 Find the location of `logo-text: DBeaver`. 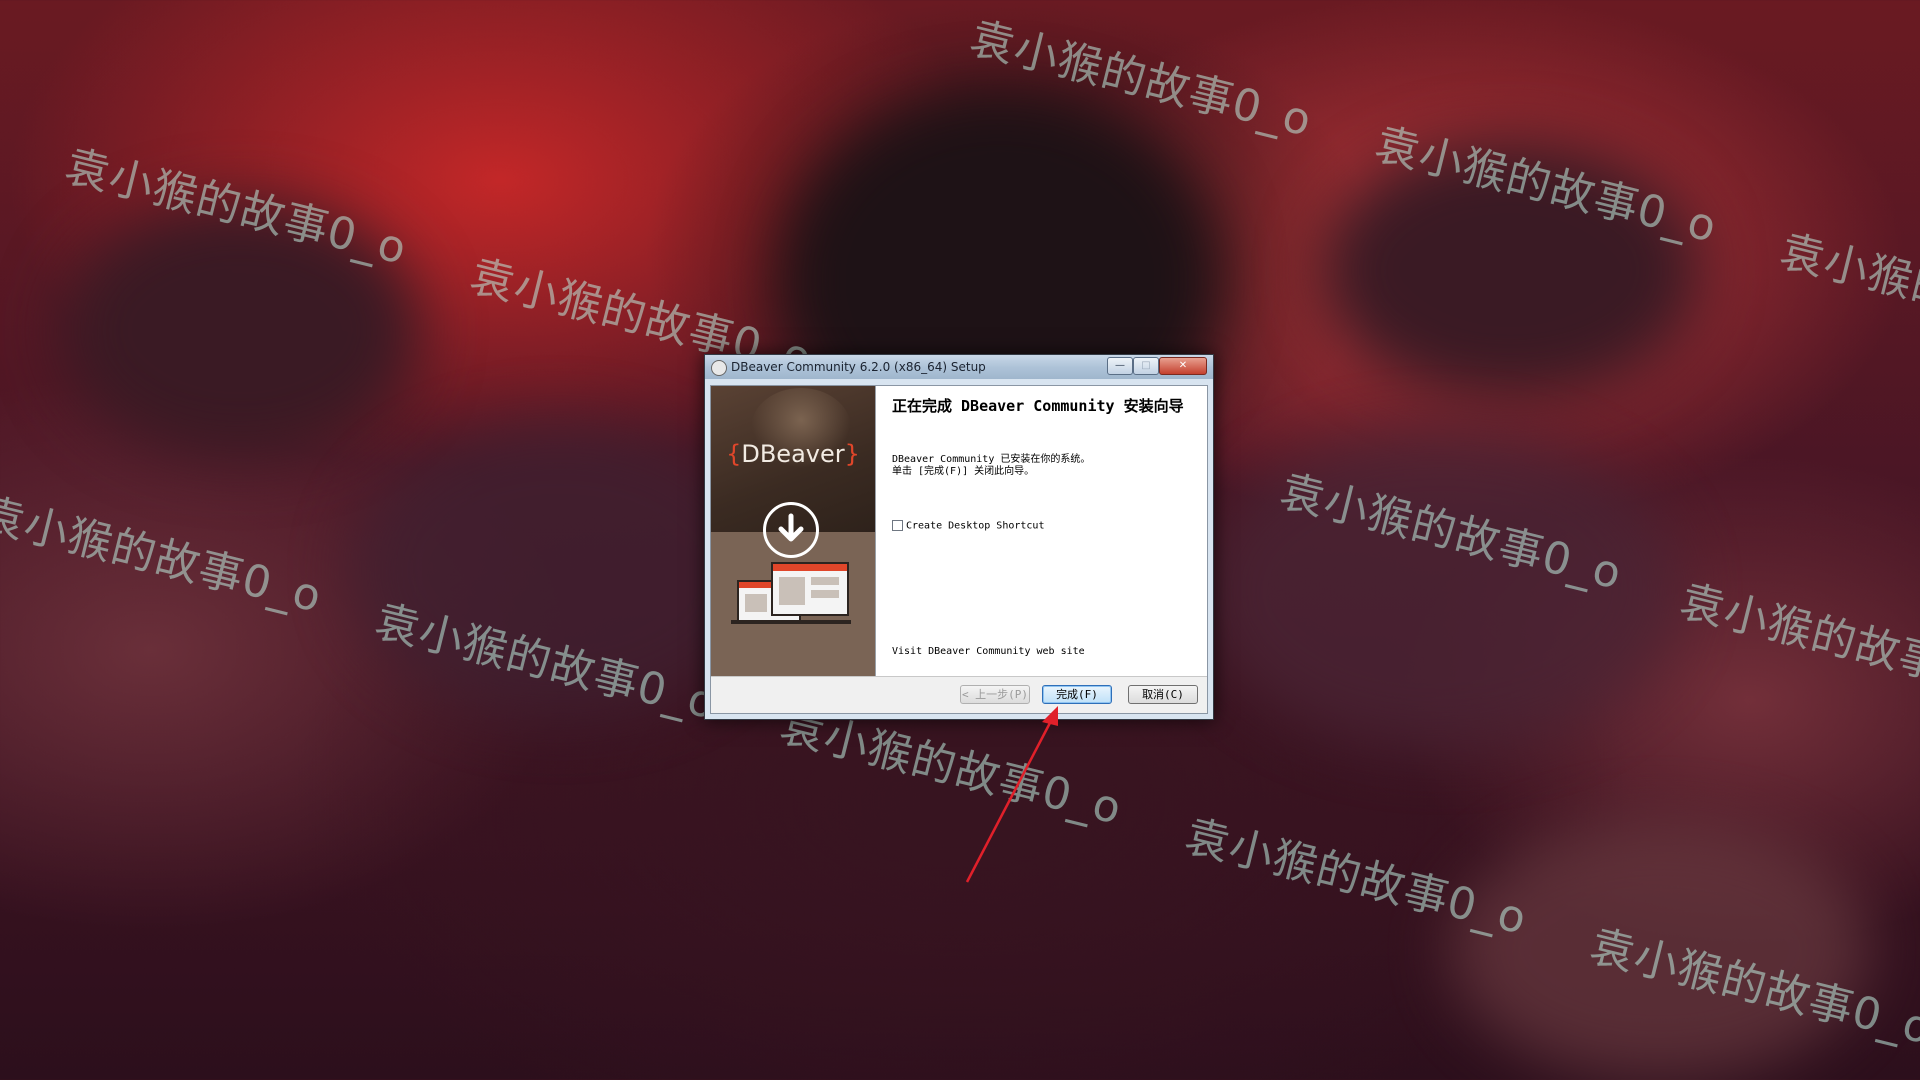

logo-text: DBeaver is located at coordinates (793, 454).